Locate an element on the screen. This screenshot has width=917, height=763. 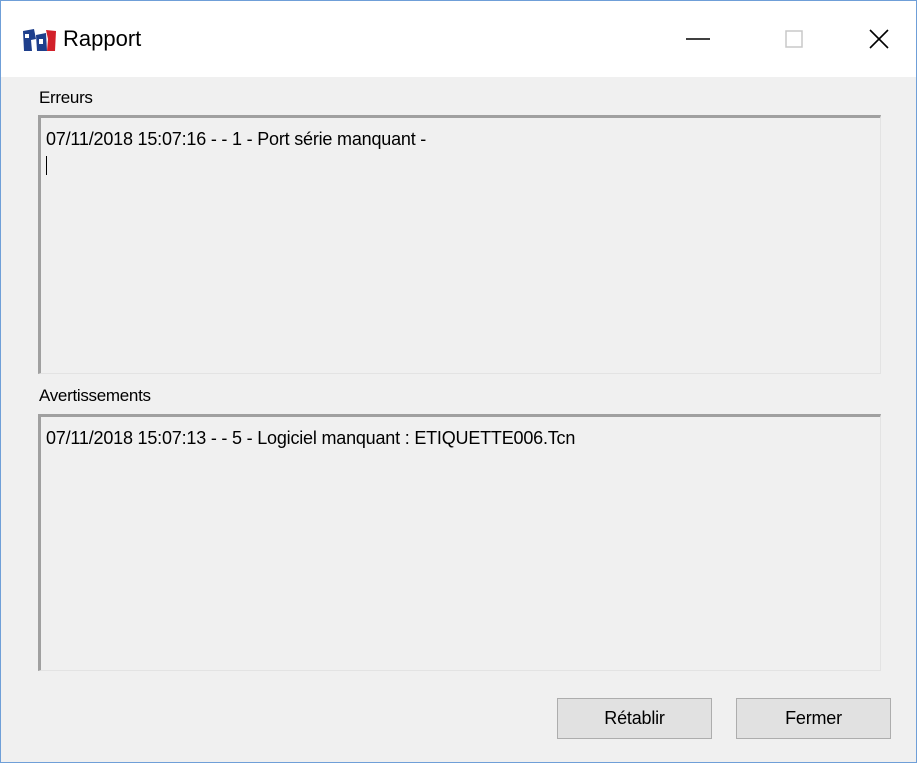
errors-label: Erreurs is located at coordinates (66, 97).